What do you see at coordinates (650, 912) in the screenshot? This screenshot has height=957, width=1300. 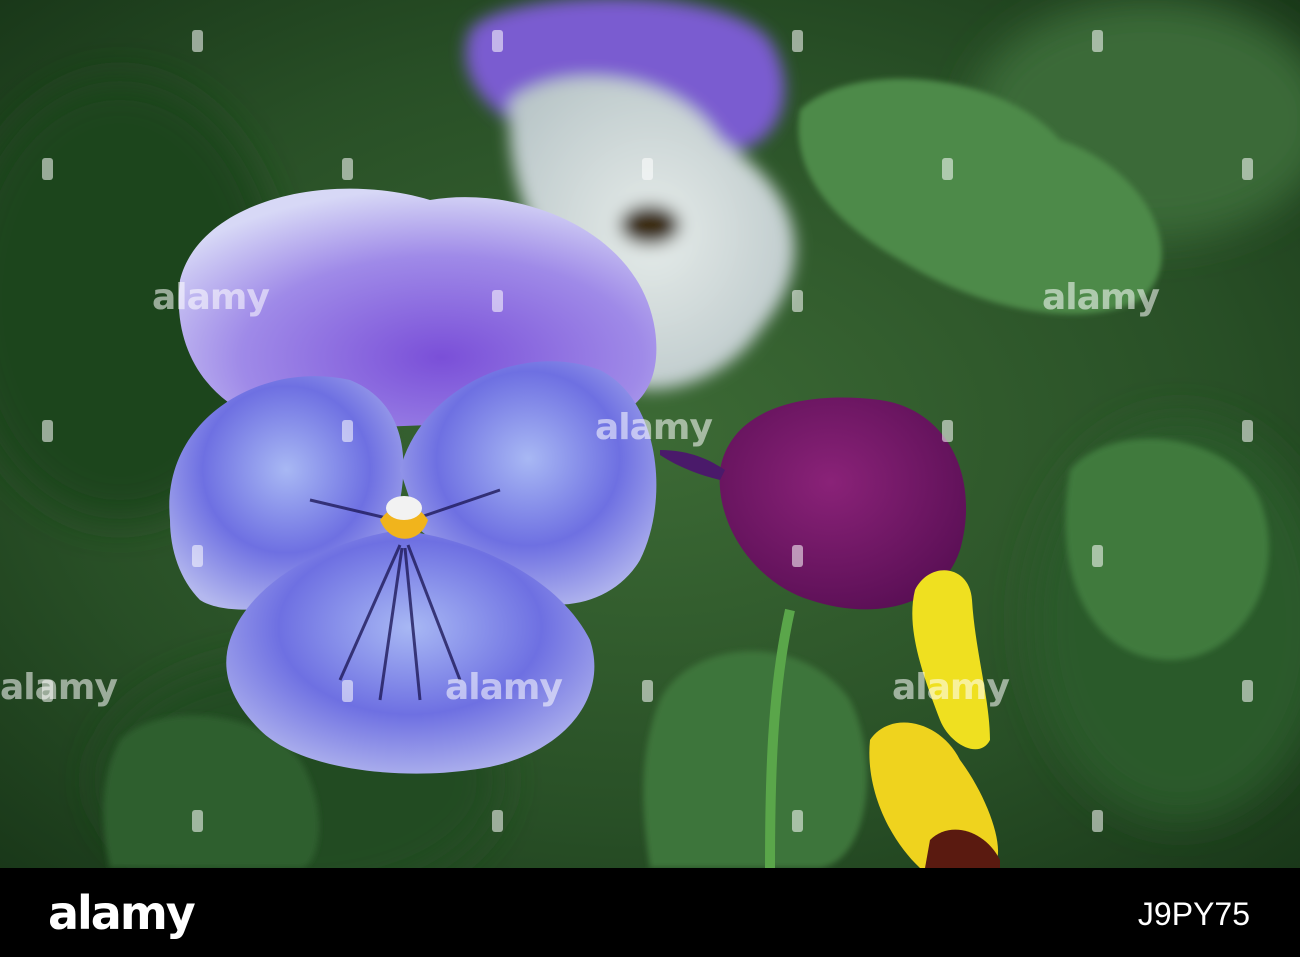 I see `footer-bar: alamy J9PY75` at bounding box center [650, 912].